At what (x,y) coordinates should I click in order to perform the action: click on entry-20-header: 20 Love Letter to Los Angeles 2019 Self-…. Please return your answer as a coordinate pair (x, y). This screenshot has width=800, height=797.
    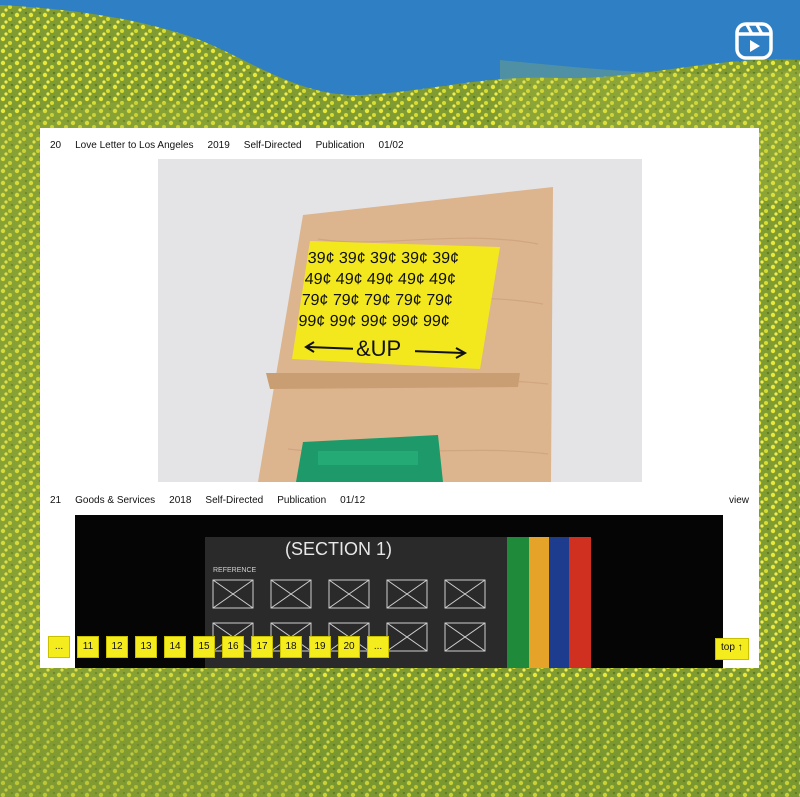
    Looking at the image, I should click on (227, 145).